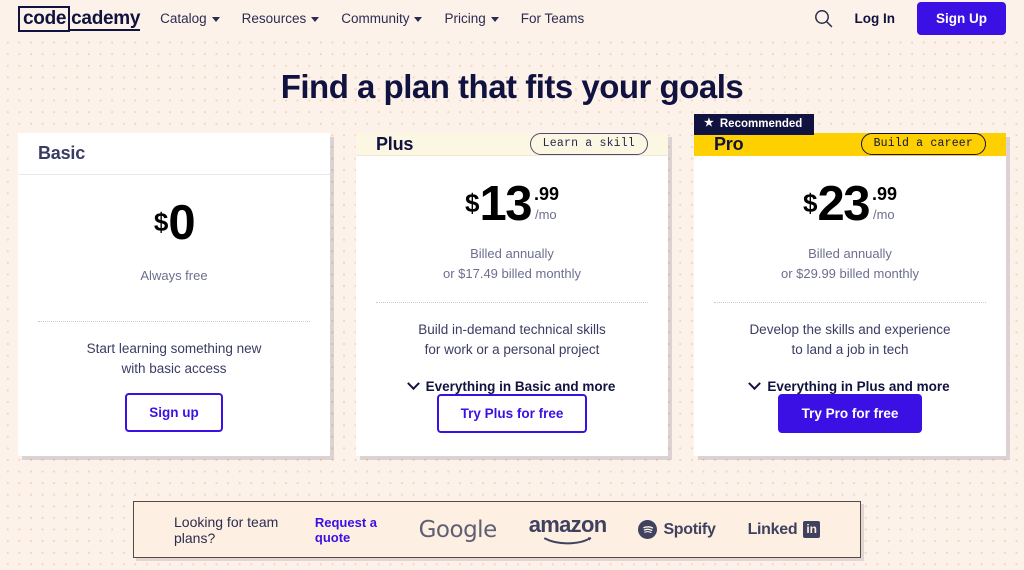  Describe the element at coordinates (910, 18) in the screenshot. I see `header-actions: Log In Sign Up` at that location.